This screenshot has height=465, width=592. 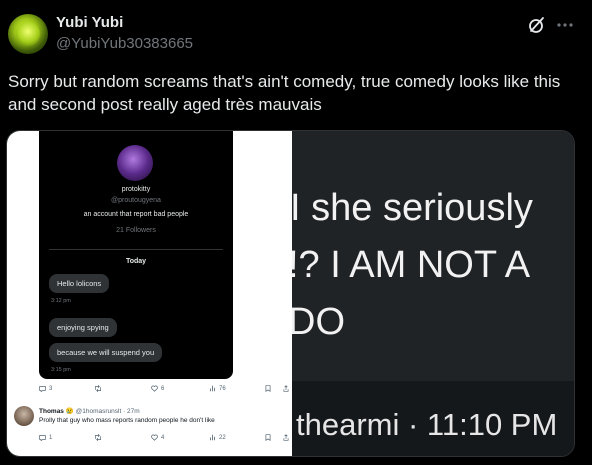 I want to click on reply-action: 3, so click(x=45, y=388).